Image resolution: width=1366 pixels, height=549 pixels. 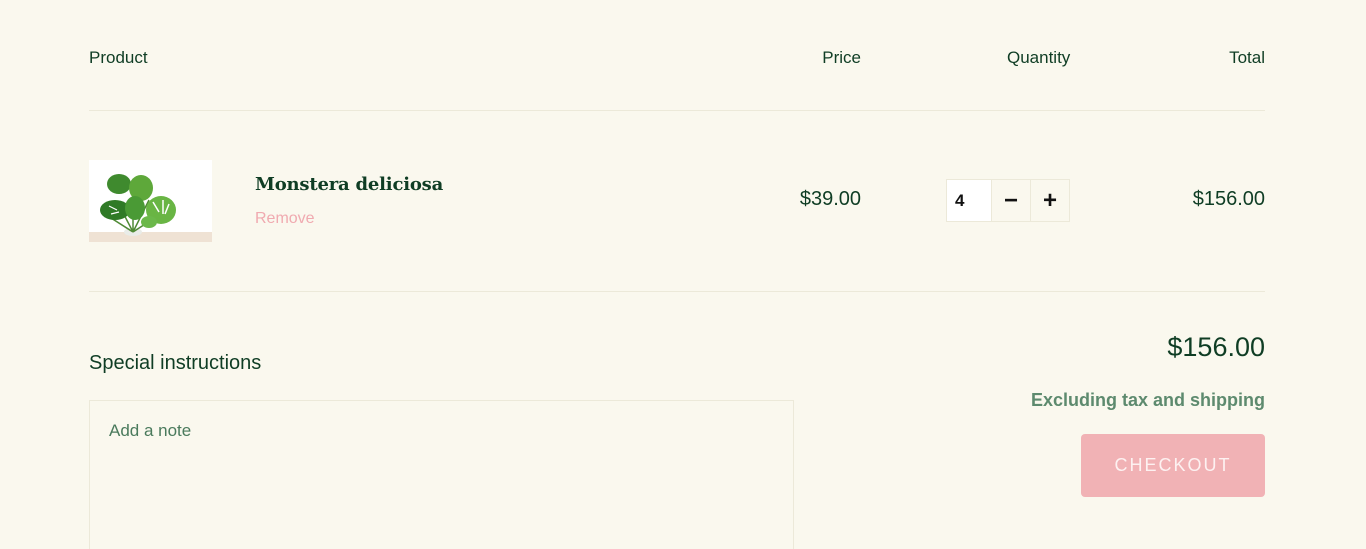 I want to click on product-name: Monstera deliciosa, so click(x=349, y=184).